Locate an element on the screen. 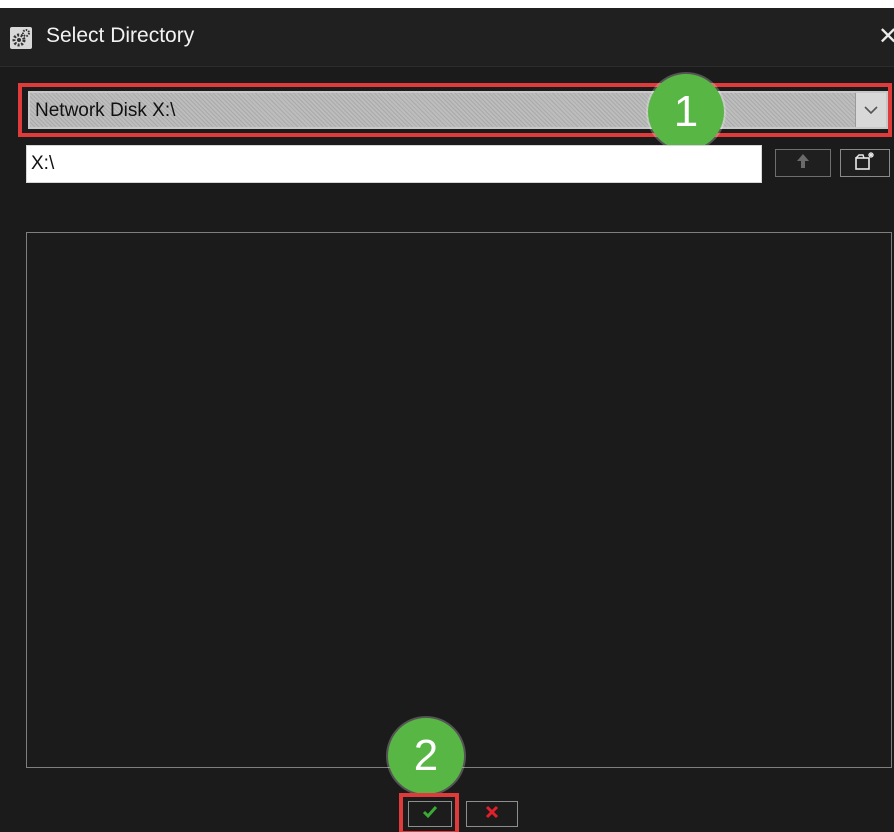 The image size is (894, 832). step-1-badge: 1 is located at coordinates (686, 112).